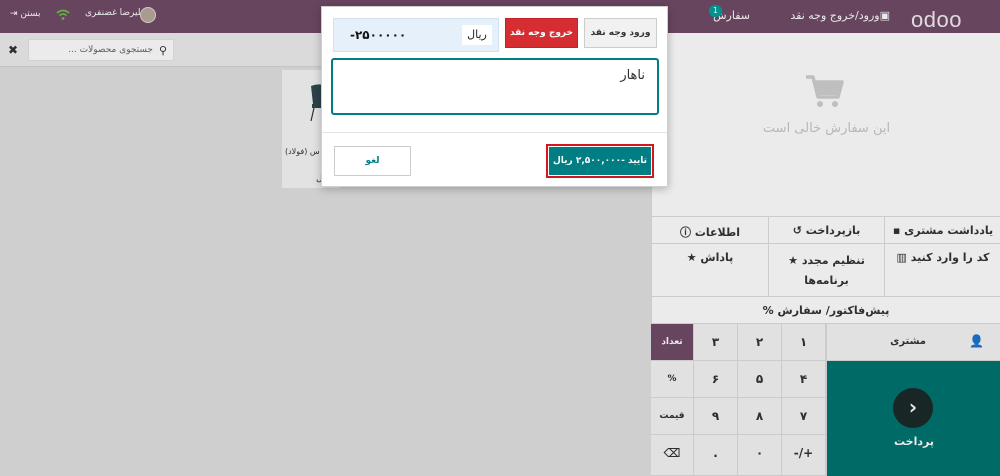 Image resolution: width=1000 pixels, height=476 pixels. What do you see at coordinates (416, 35) in the screenshot?
I see `amount-input: -۲۵۰۰۰۰۰ ریال` at bounding box center [416, 35].